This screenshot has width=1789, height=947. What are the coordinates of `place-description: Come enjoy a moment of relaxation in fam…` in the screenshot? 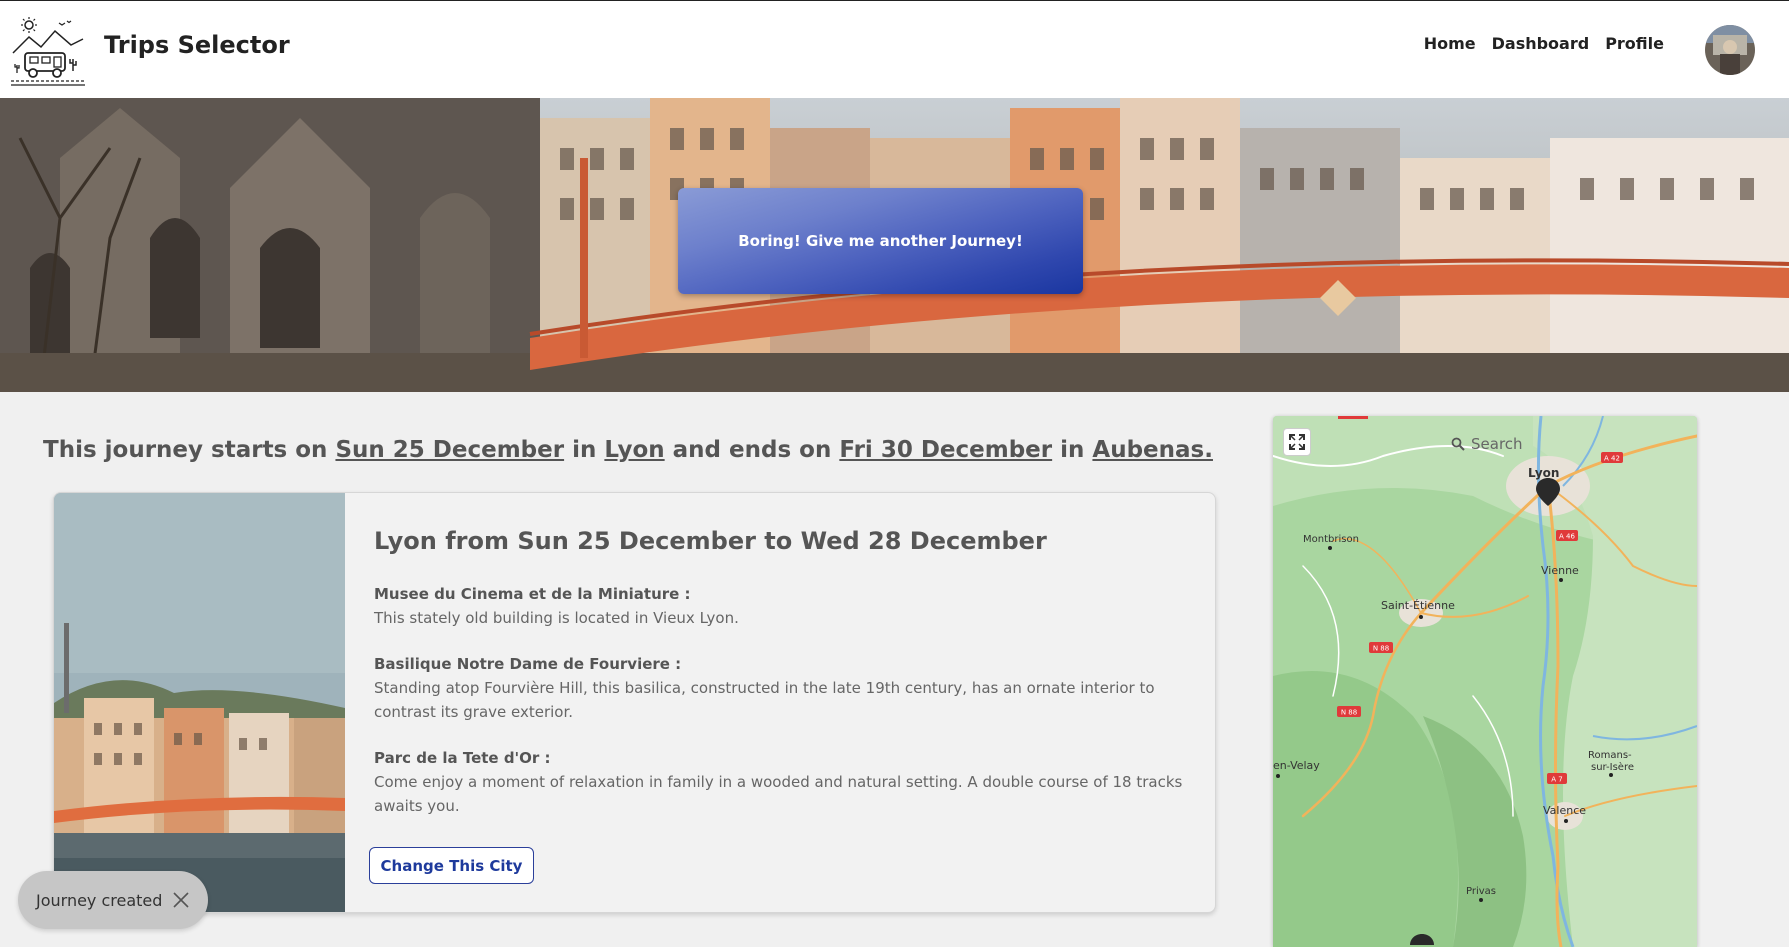 It's located at (778, 794).